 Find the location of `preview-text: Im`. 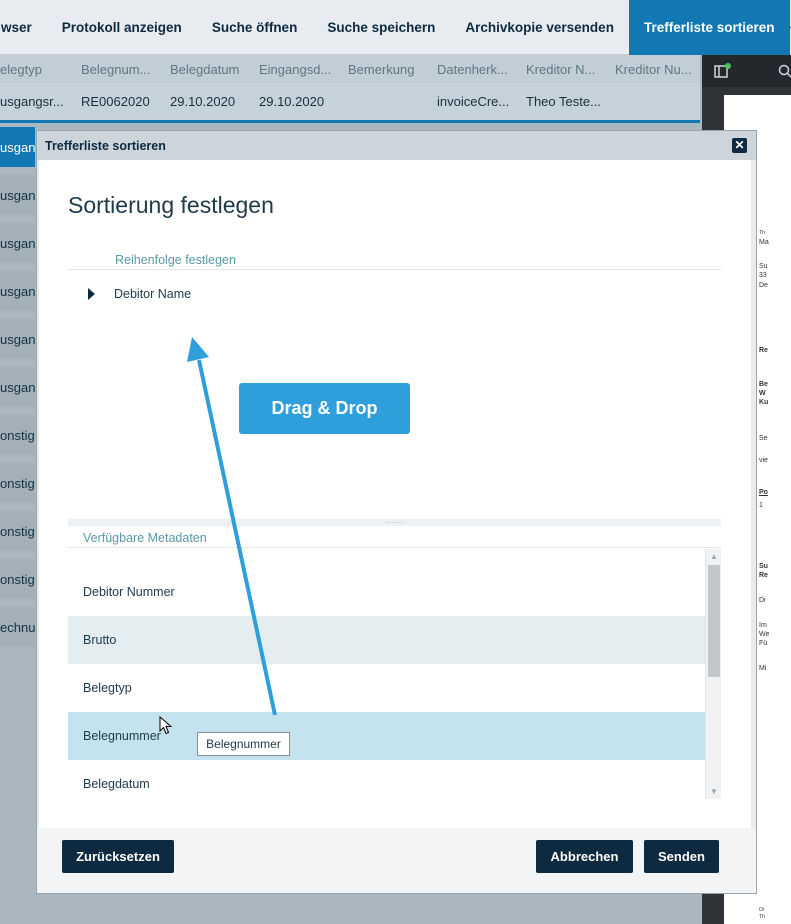

preview-text: Im is located at coordinates (763, 625).